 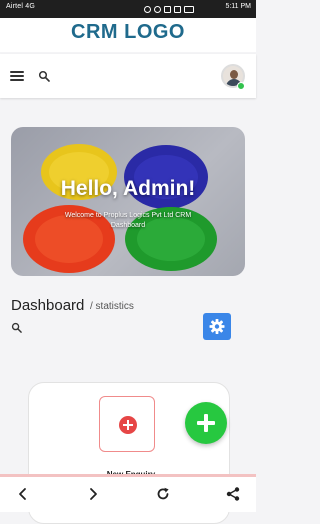 What do you see at coordinates (128, 76) in the screenshot?
I see `top-toolbar` at bounding box center [128, 76].